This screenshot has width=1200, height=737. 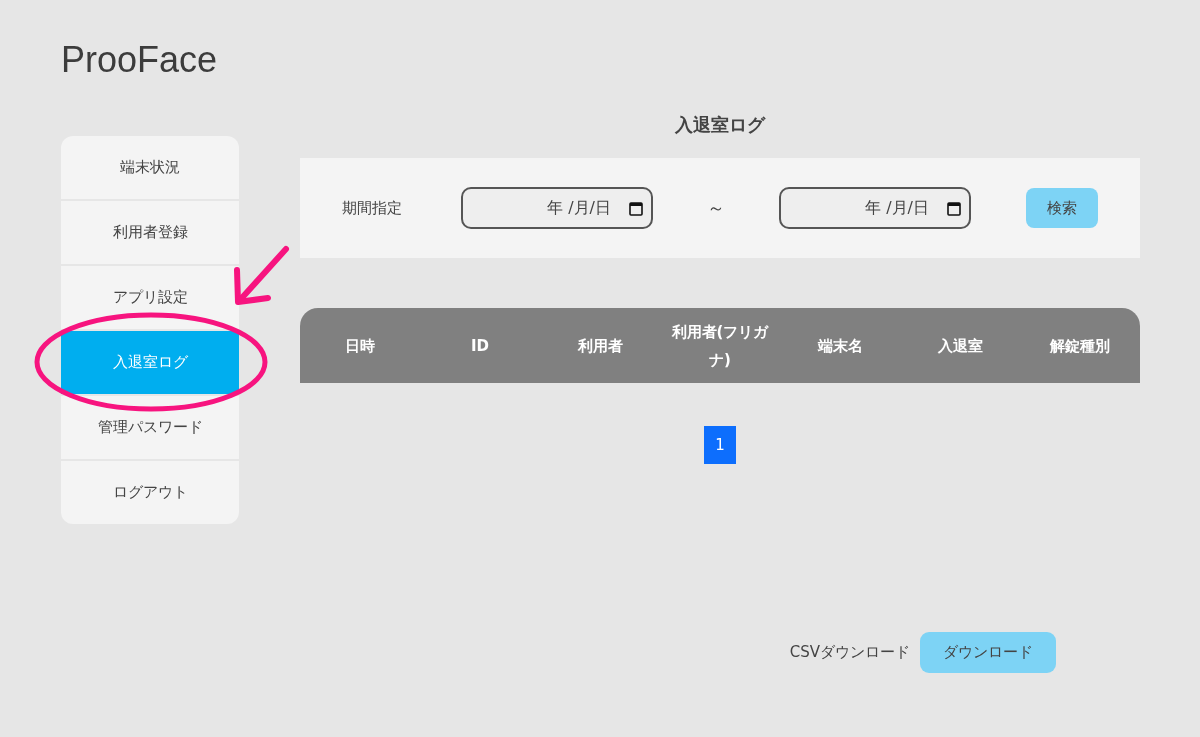 What do you see at coordinates (600, 346) in the screenshot?
I see `column-header: 利用者` at bounding box center [600, 346].